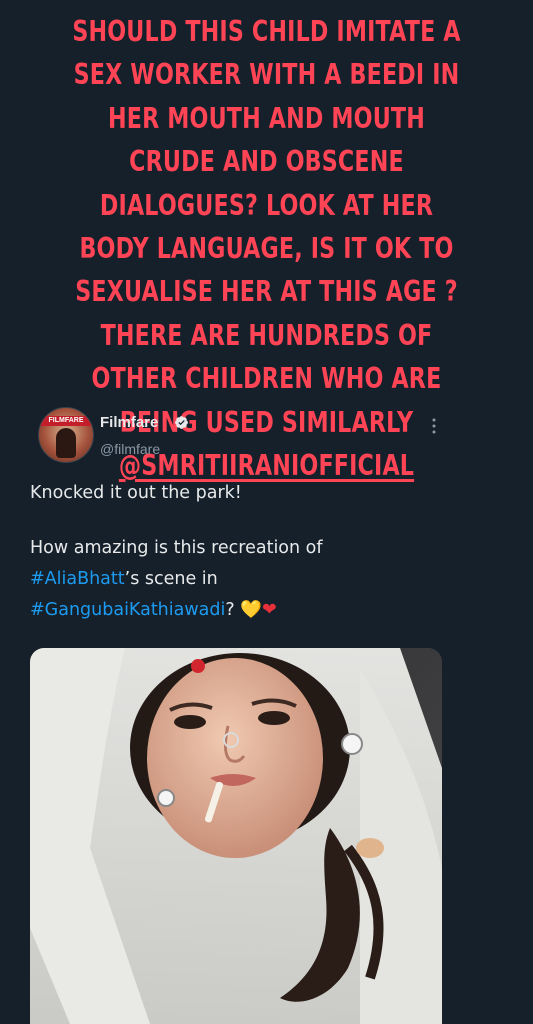 The width and height of the screenshot is (533, 1024). Describe the element at coordinates (269, 610) in the screenshot. I see `red-heart-icon: ❤` at that location.